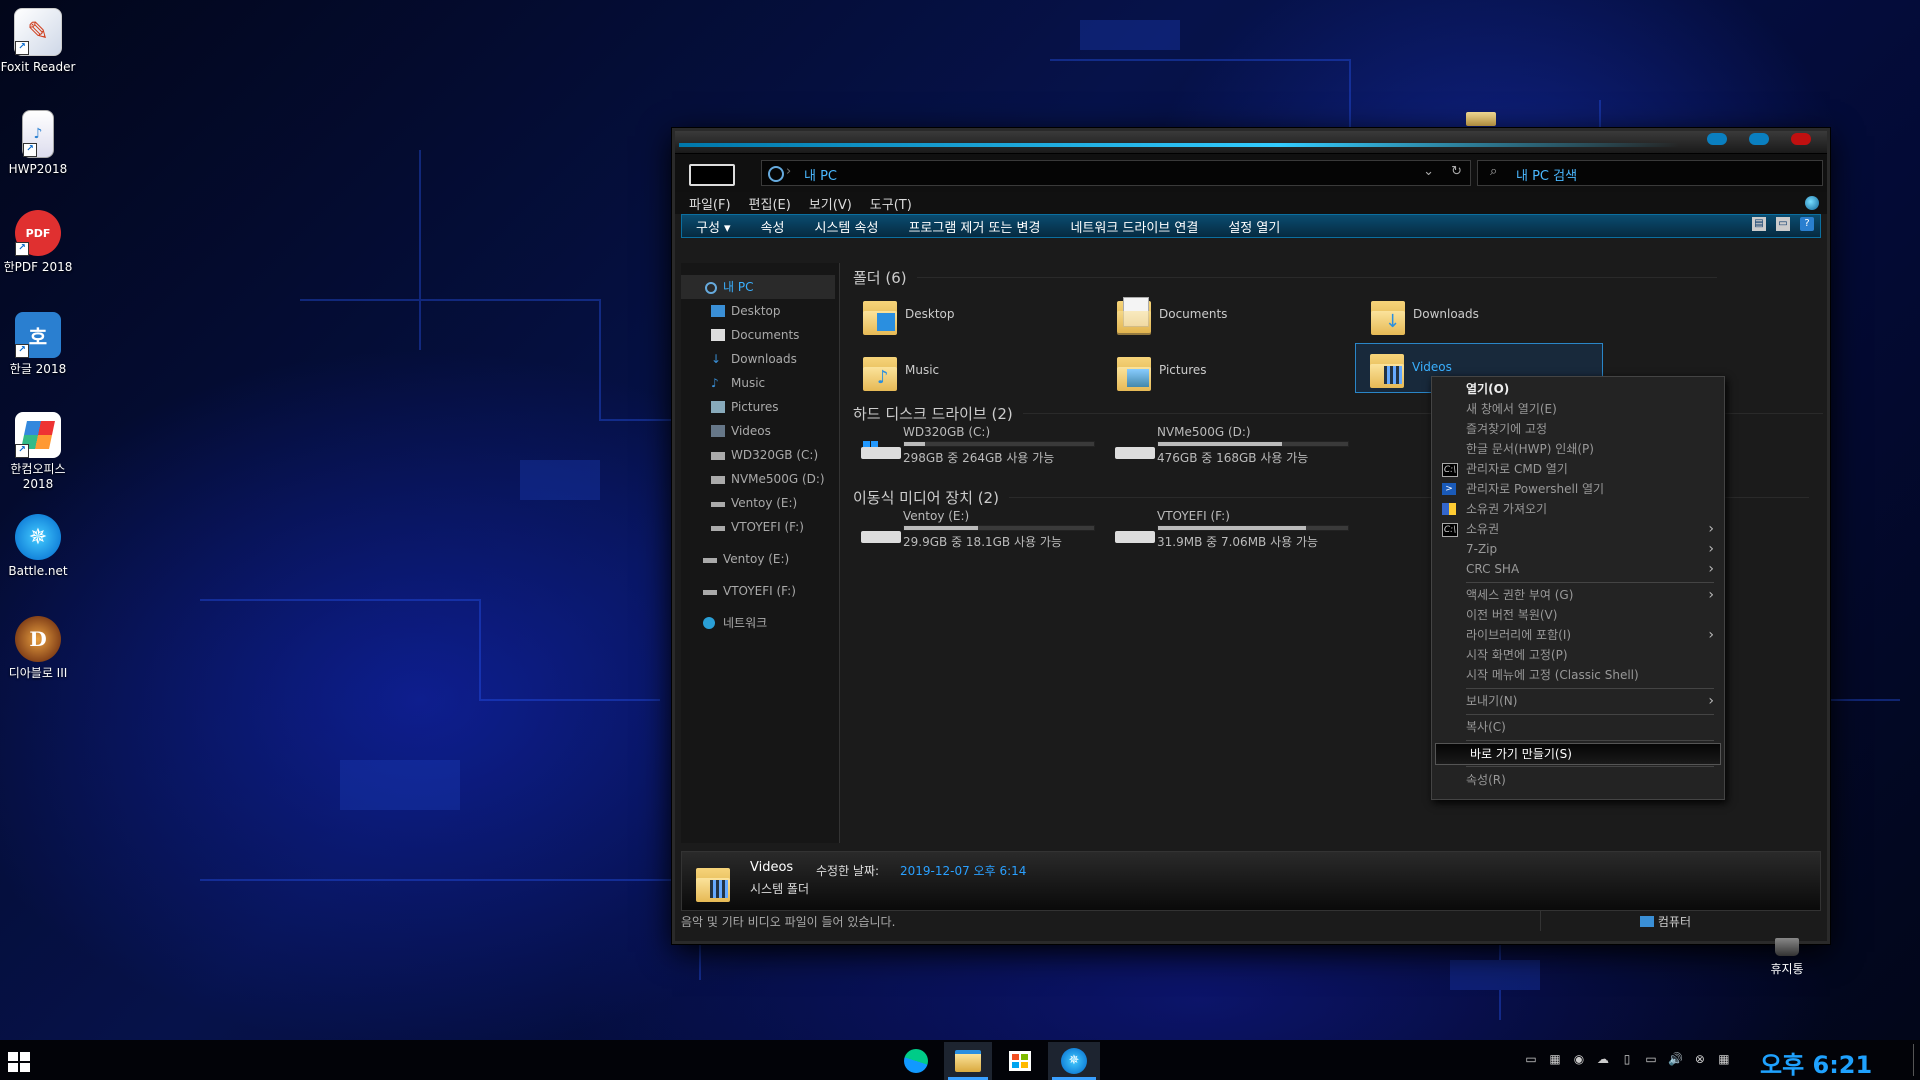 The width and height of the screenshot is (1920, 1080). I want to click on chevron-down-icon: ⌄, so click(1428, 171).